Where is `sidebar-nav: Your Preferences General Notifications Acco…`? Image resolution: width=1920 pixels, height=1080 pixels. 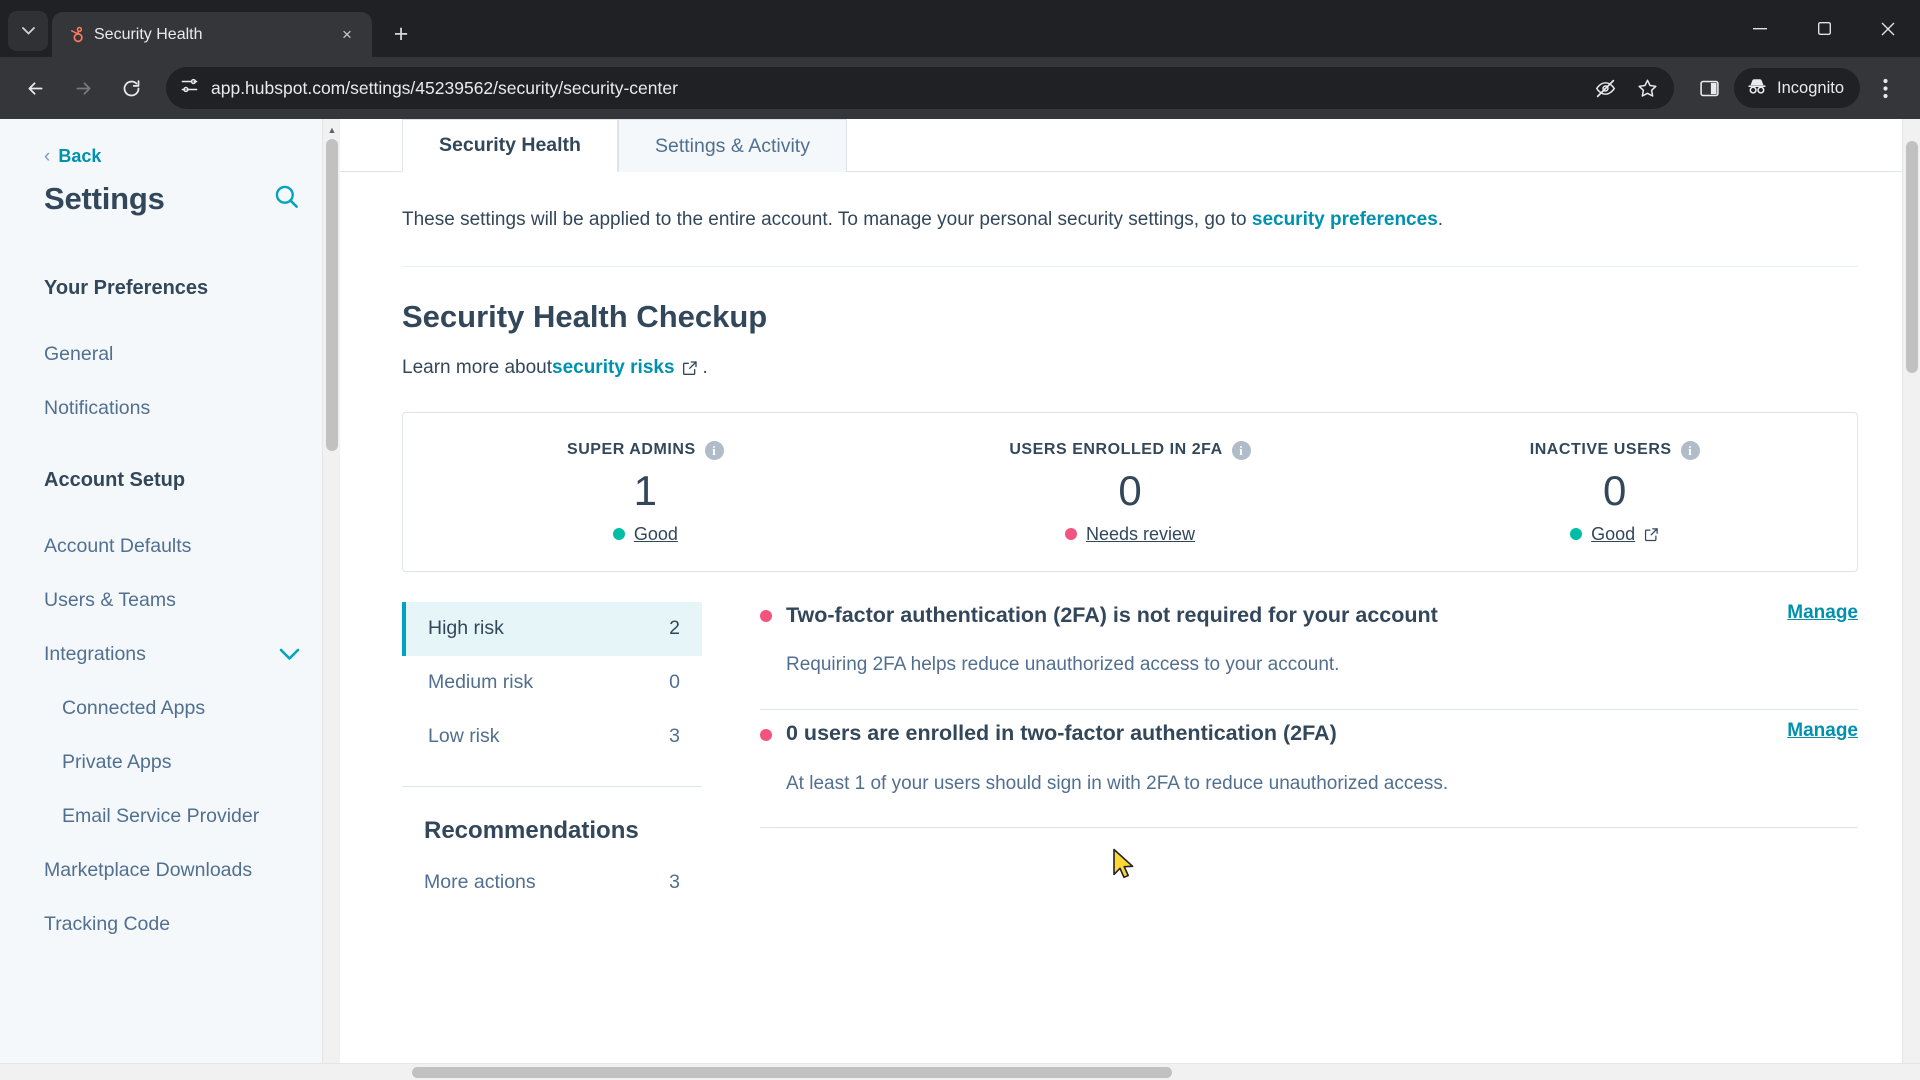
sidebar-nav: Your Preferences General Notifications Acco… is located at coordinates (170, 614).